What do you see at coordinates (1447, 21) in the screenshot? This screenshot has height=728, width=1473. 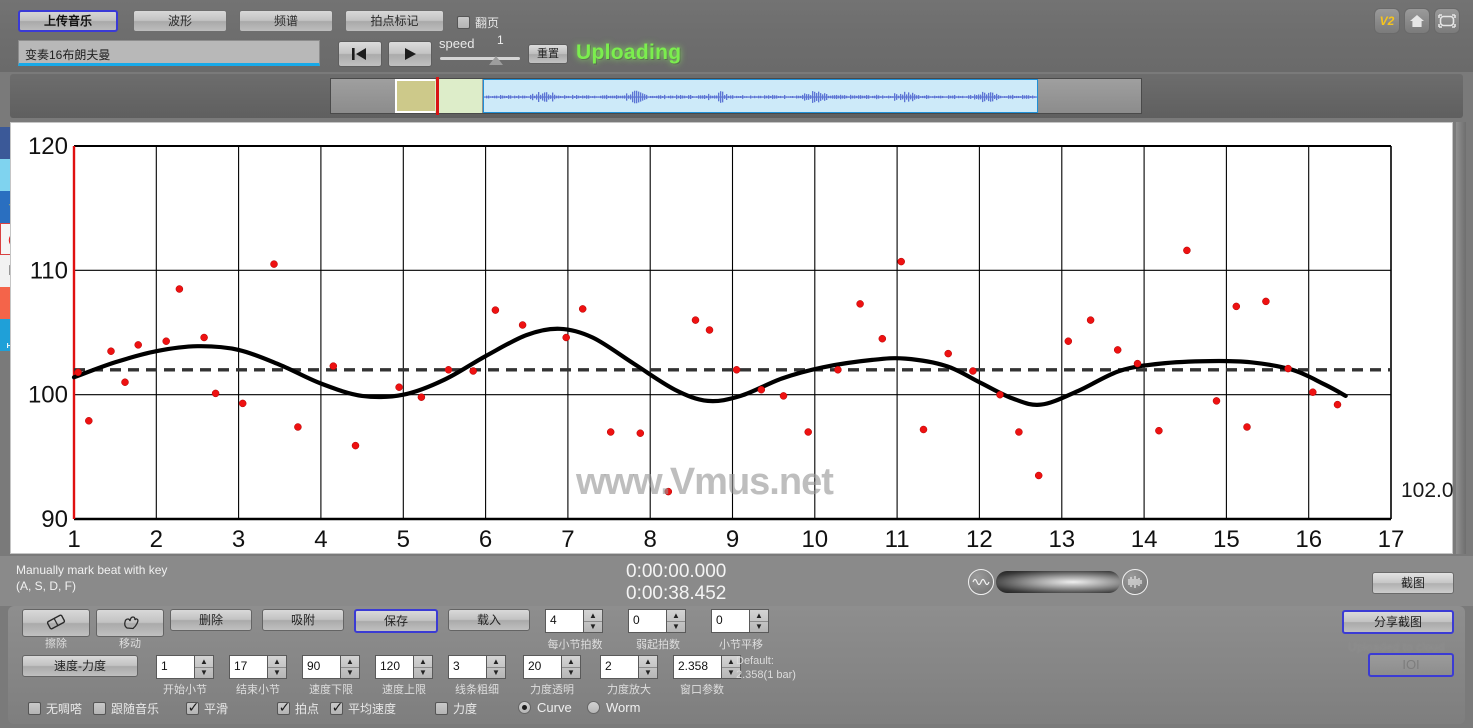 I see `fullscreen-icon` at bounding box center [1447, 21].